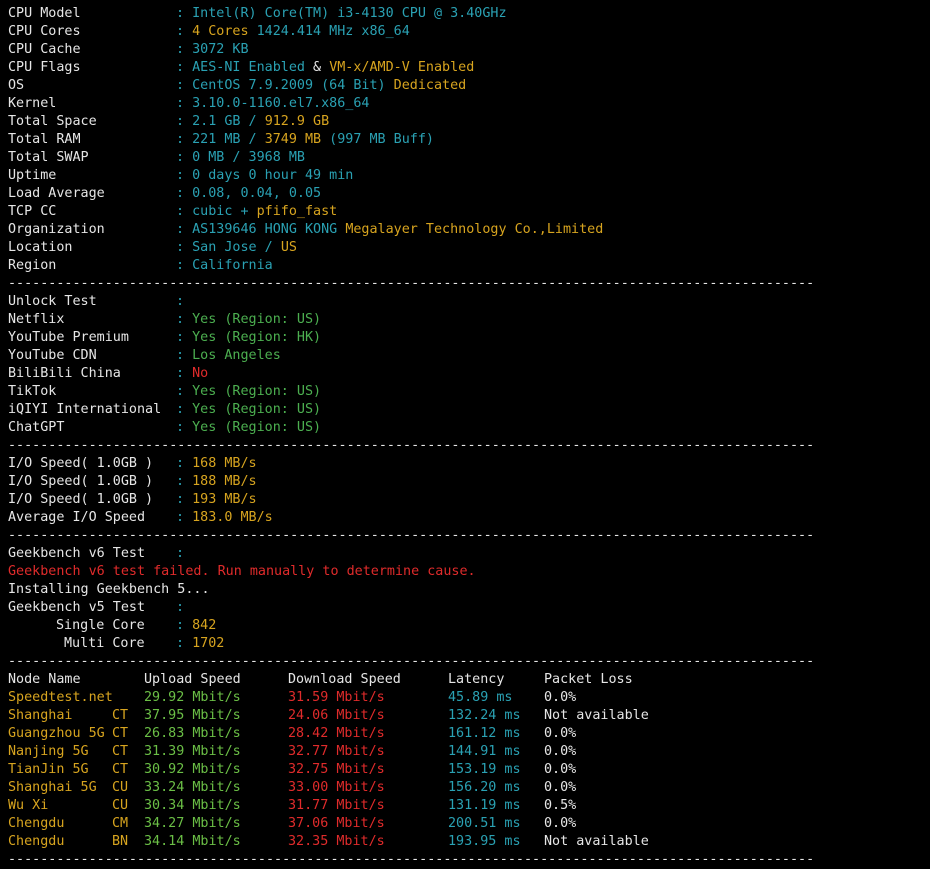  I want to click on value-part: 3.10.0-1160.el7.x86_64, so click(281, 103).